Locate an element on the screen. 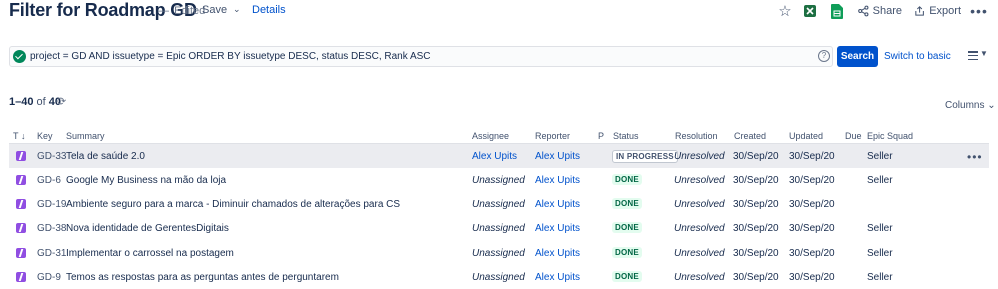 Image resolution: width=998 pixels, height=289 pixels. switch-to-basic-link: Switch to basic is located at coordinates (917, 56).